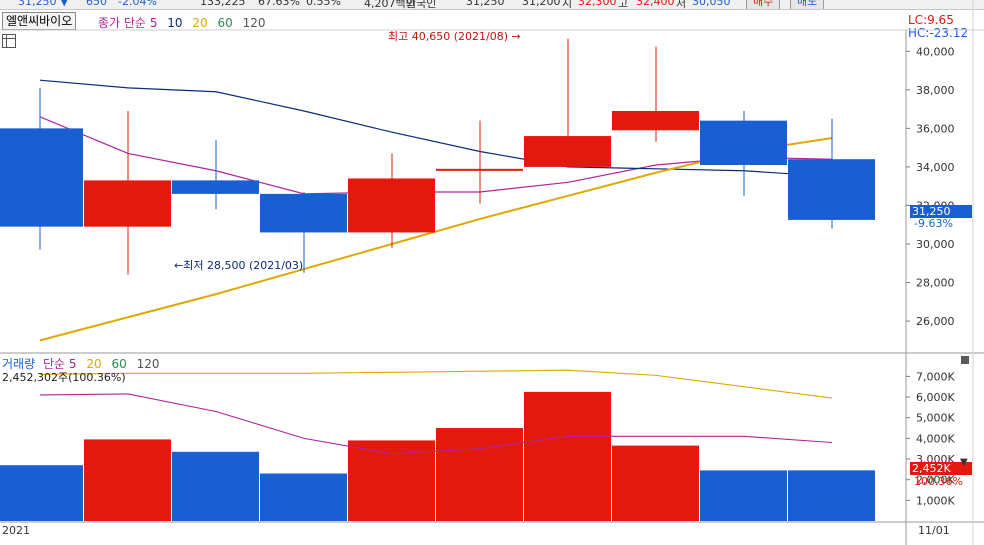 This screenshot has height=545, width=984. What do you see at coordinates (935, 51) in the screenshot?
I see `price-tick-label: 40,000` at bounding box center [935, 51].